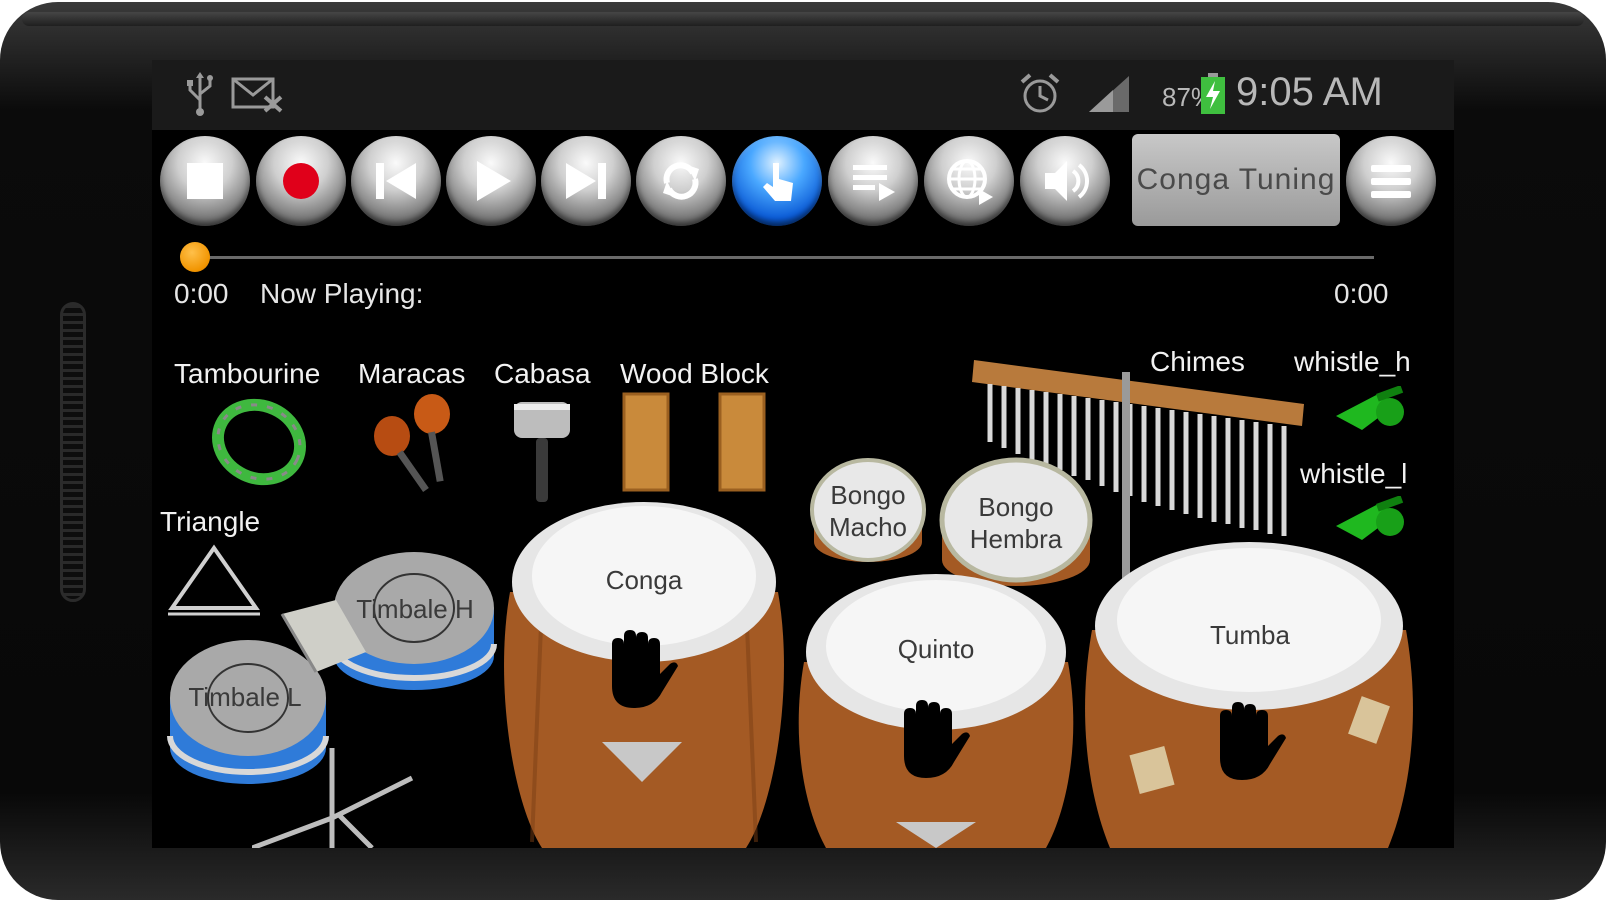 The height and width of the screenshot is (900, 1606). Describe the element at coordinates (1213, 93) in the screenshot. I see `battery-charging-icon` at that location.